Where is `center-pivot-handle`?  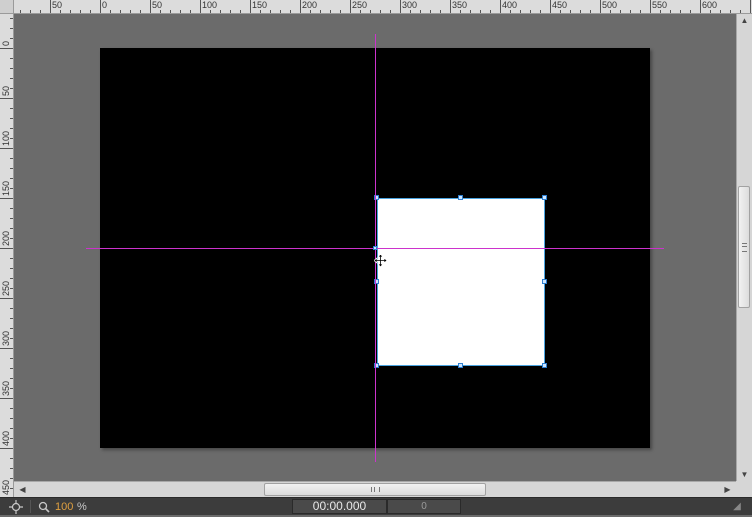 center-pivot-handle is located at coordinates (375, 248).